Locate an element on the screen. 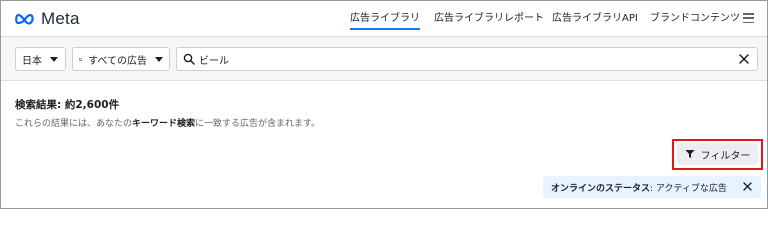  nav-branded-content: ブランドコンテンツ is located at coordinates (695, 19).